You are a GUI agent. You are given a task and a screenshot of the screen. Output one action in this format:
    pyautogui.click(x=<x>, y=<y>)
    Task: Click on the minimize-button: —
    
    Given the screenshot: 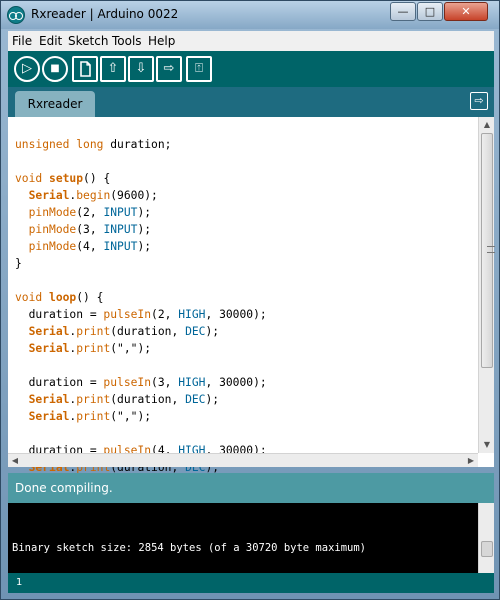 What is the action you would take?
    pyautogui.click(x=403, y=11)
    